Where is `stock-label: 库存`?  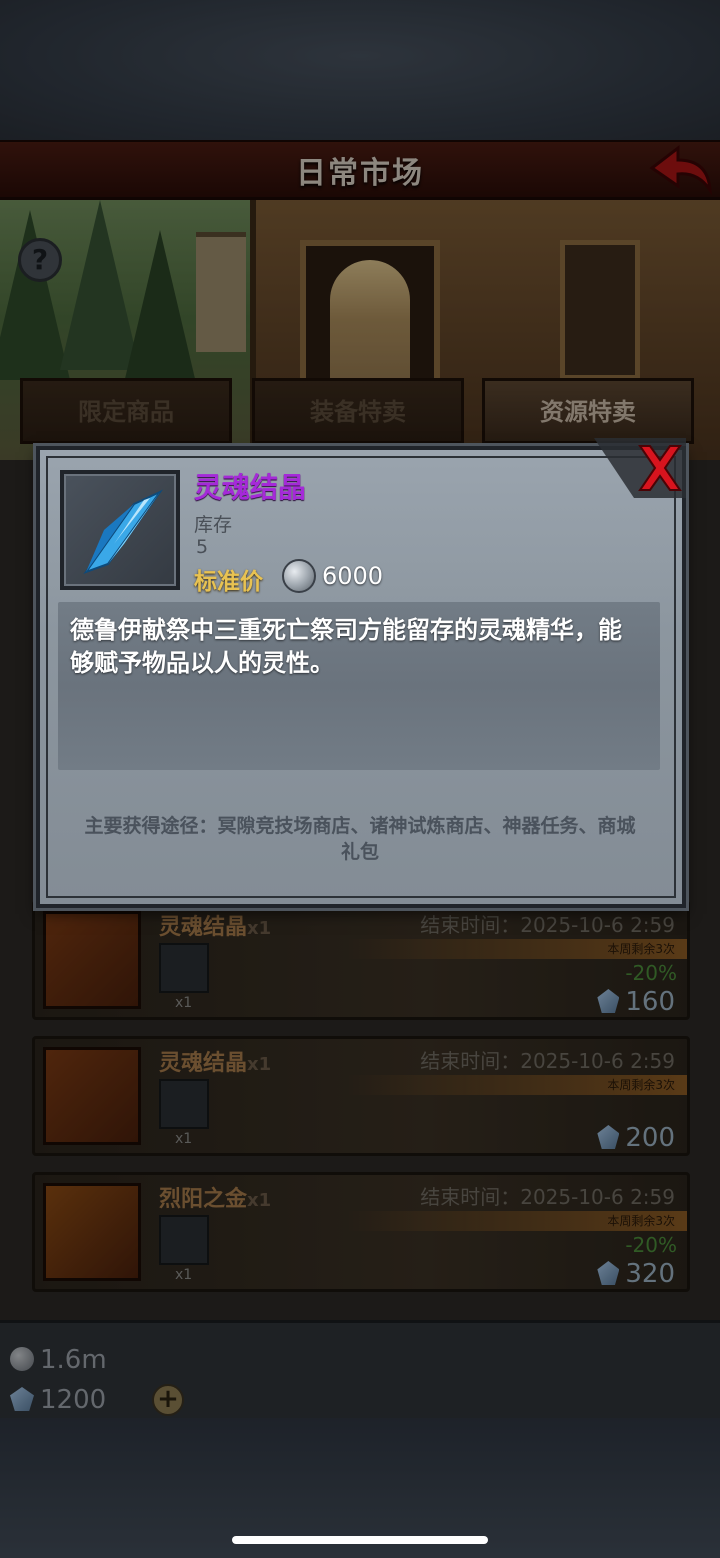 stock-label: 库存 is located at coordinates (213, 525).